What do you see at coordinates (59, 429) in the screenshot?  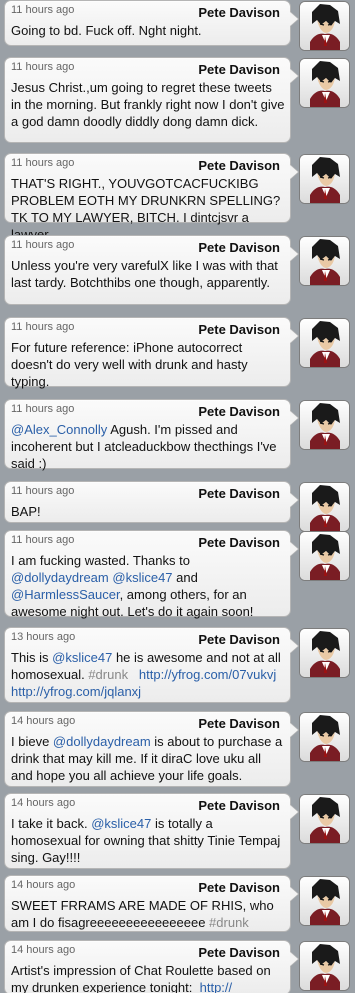 I see `mention-link: @Alex_Connolly` at bounding box center [59, 429].